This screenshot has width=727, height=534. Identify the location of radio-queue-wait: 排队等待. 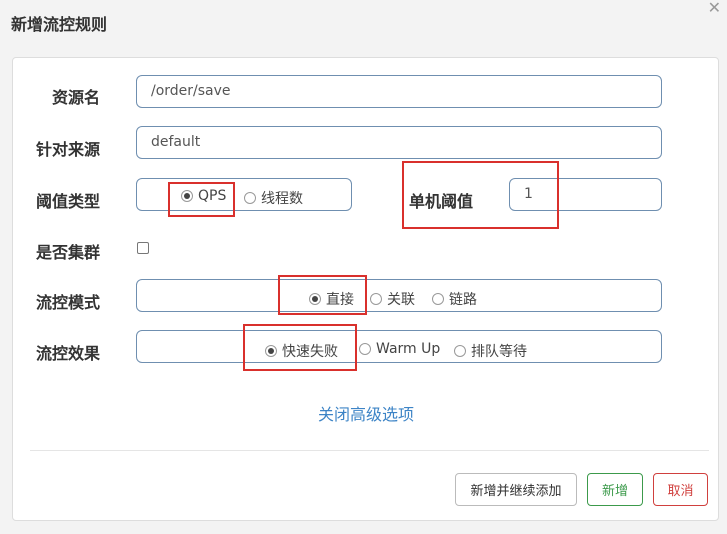
(490, 351).